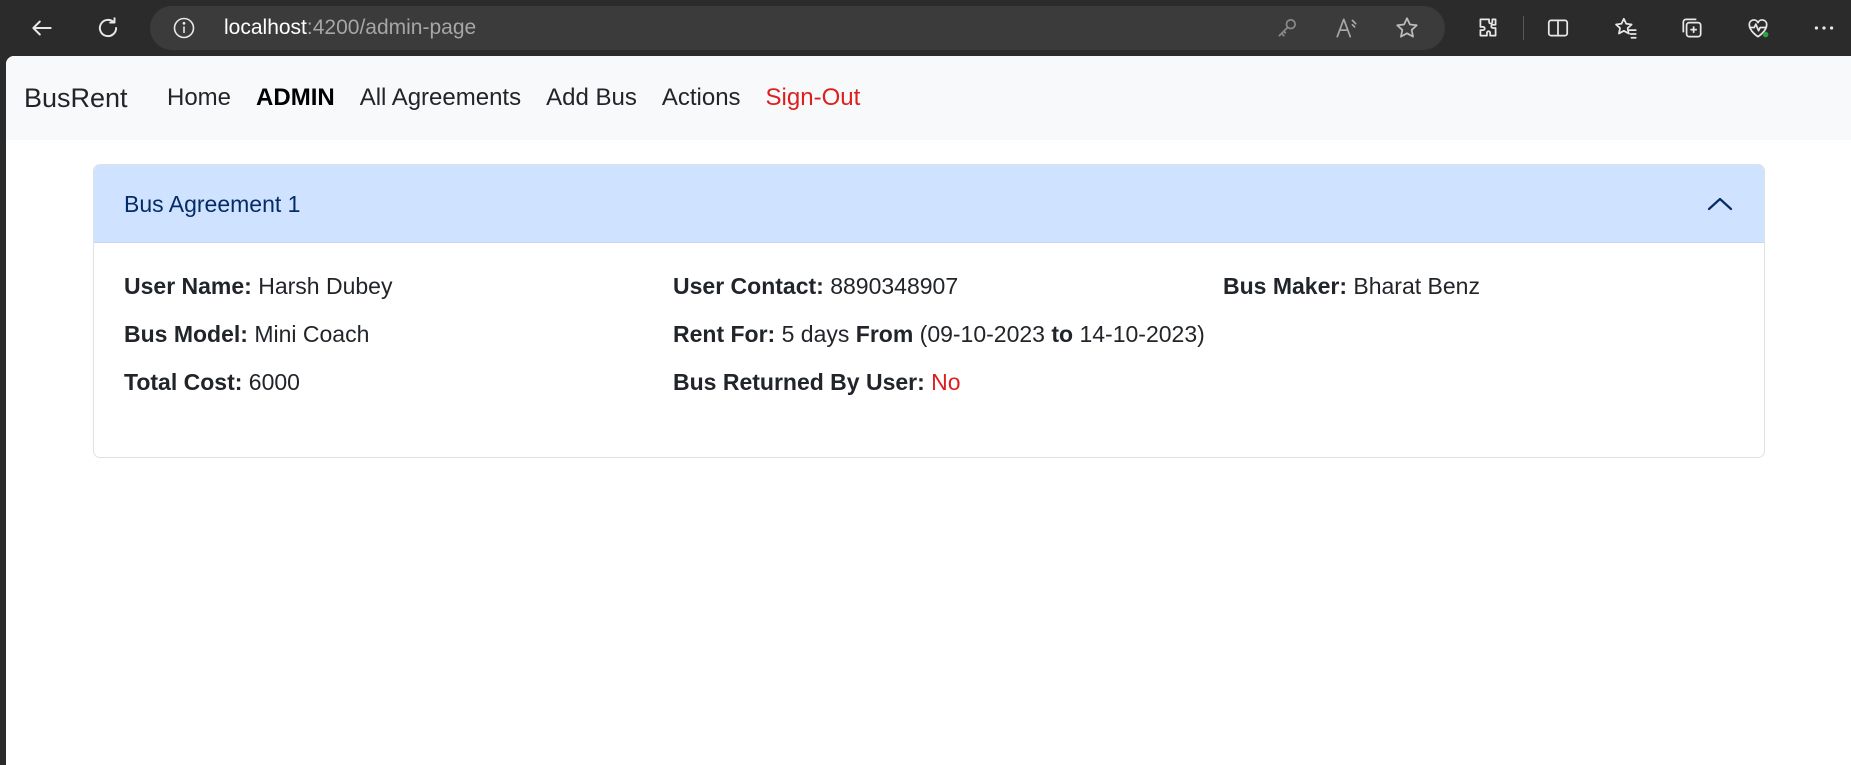 The image size is (1851, 765). Describe the element at coordinates (188, 286) in the screenshot. I see `user-name-label: User Name:` at that location.